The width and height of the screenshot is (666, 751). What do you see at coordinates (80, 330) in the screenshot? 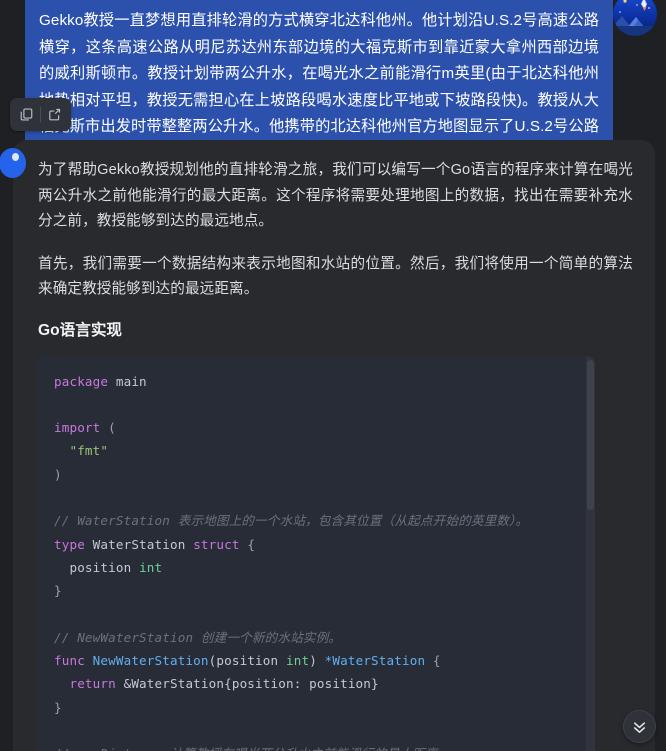
I see `code-section-heading: Go语言实现` at bounding box center [80, 330].